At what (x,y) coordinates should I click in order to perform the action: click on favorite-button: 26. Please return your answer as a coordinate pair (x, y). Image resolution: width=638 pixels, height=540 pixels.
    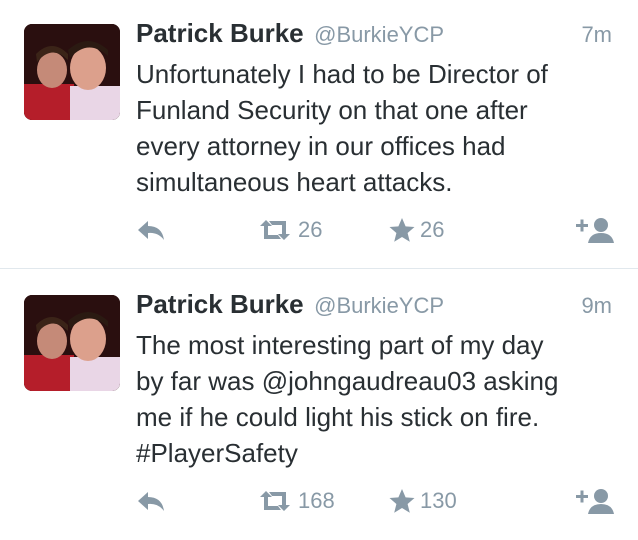
    Looking at the image, I should click on (416, 230).